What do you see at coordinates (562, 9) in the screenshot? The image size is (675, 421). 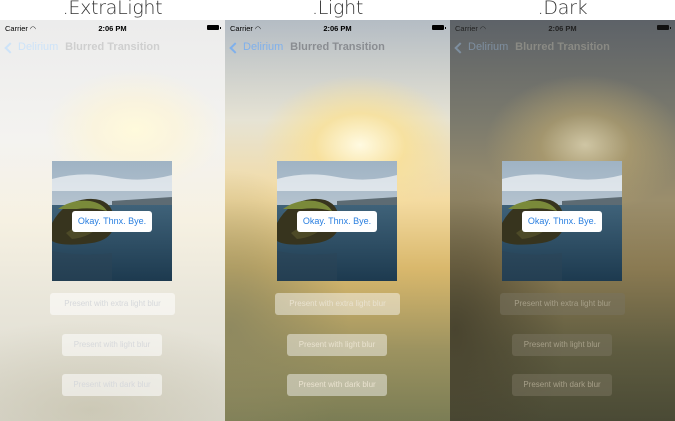 I see `caption-dark: .Dark` at bounding box center [562, 9].